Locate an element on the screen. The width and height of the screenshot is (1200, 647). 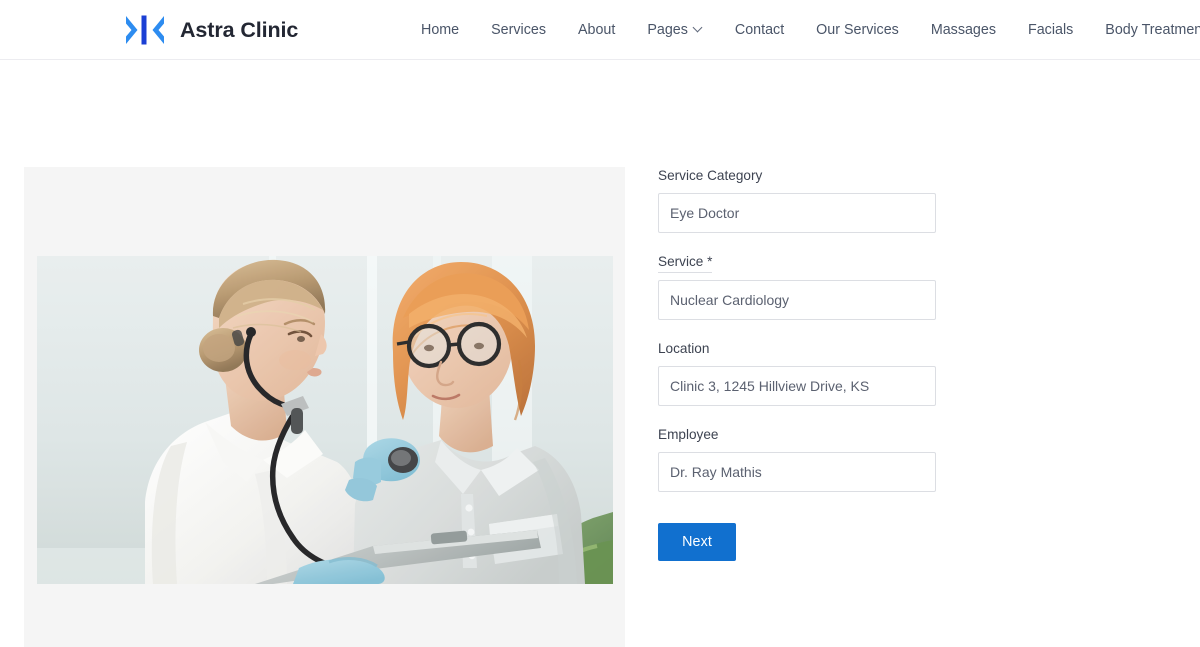
nav-label: Body Treatments is located at coordinates (1152, 30).